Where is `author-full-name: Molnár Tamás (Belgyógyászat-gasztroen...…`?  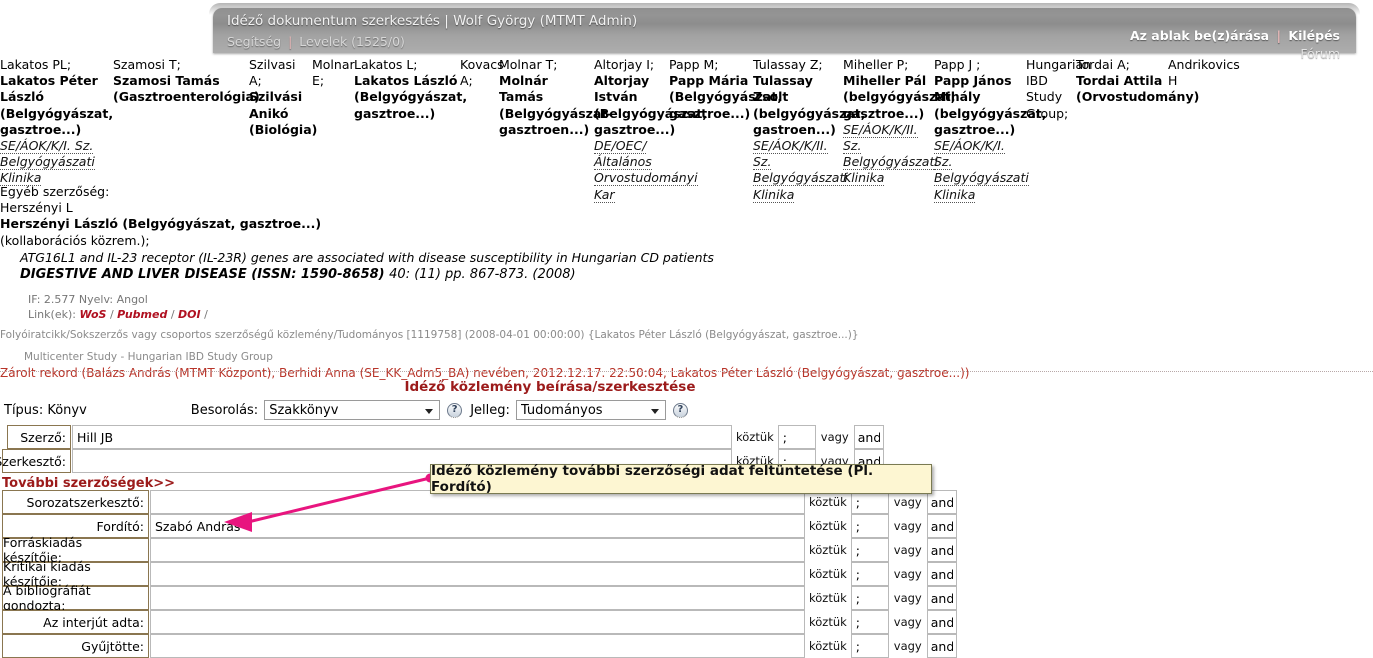 author-full-name: Molnár Tamás (Belgyógyászat-gasztroen...… is located at coordinates (556, 105).